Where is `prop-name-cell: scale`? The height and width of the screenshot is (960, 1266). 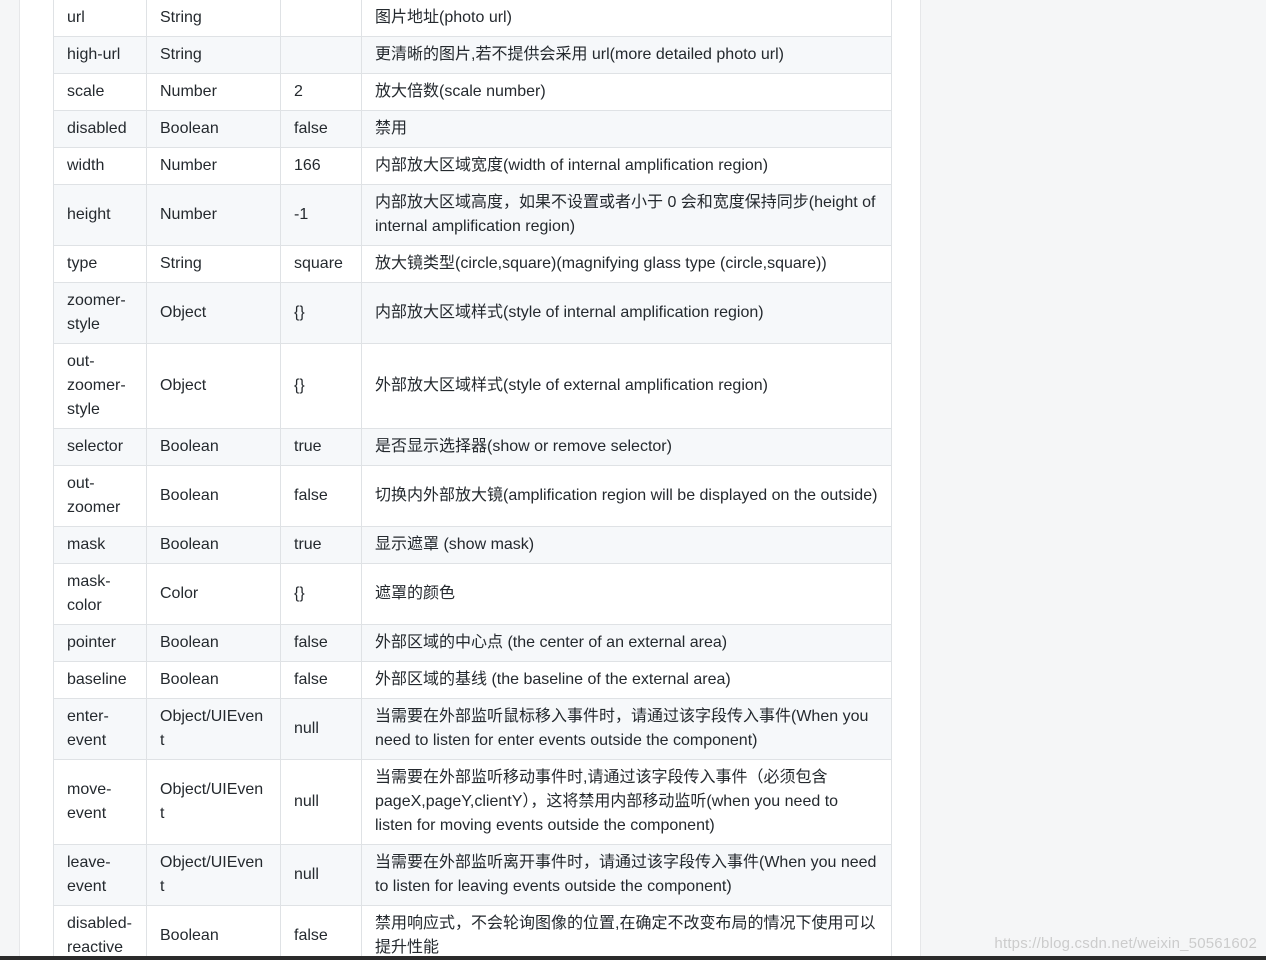
prop-name-cell: scale is located at coordinates (100, 92).